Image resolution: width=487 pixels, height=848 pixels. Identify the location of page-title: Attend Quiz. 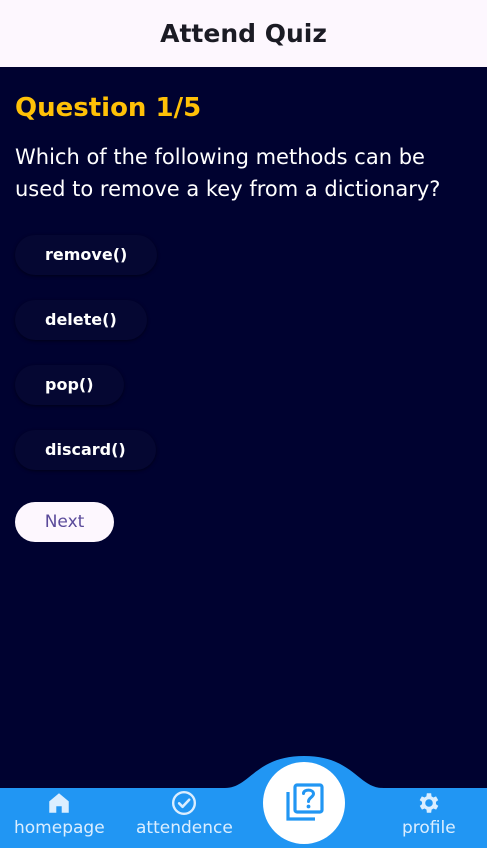
(243, 33).